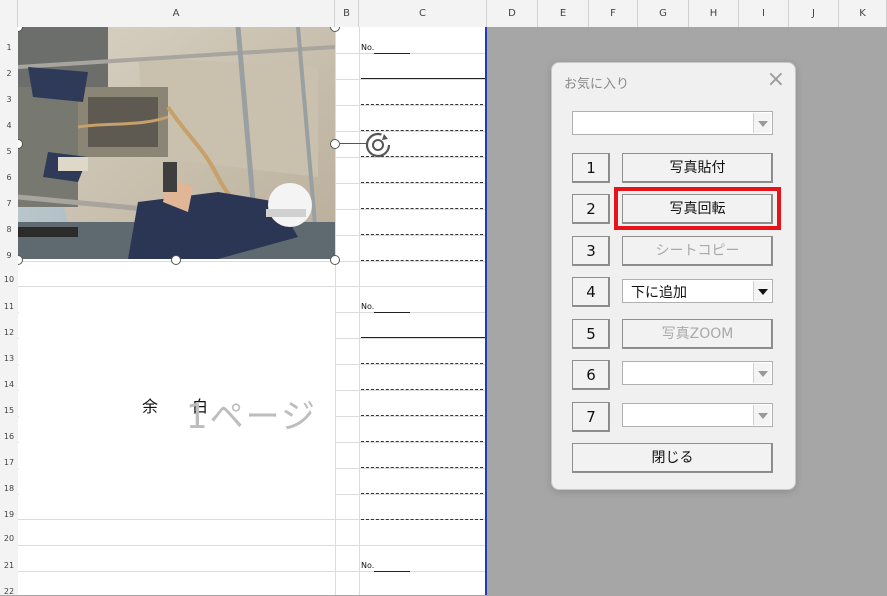 This screenshot has width=887, height=596. Describe the element at coordinates (9, 125) in the screenshot. I see `row-header: 4` at that location.